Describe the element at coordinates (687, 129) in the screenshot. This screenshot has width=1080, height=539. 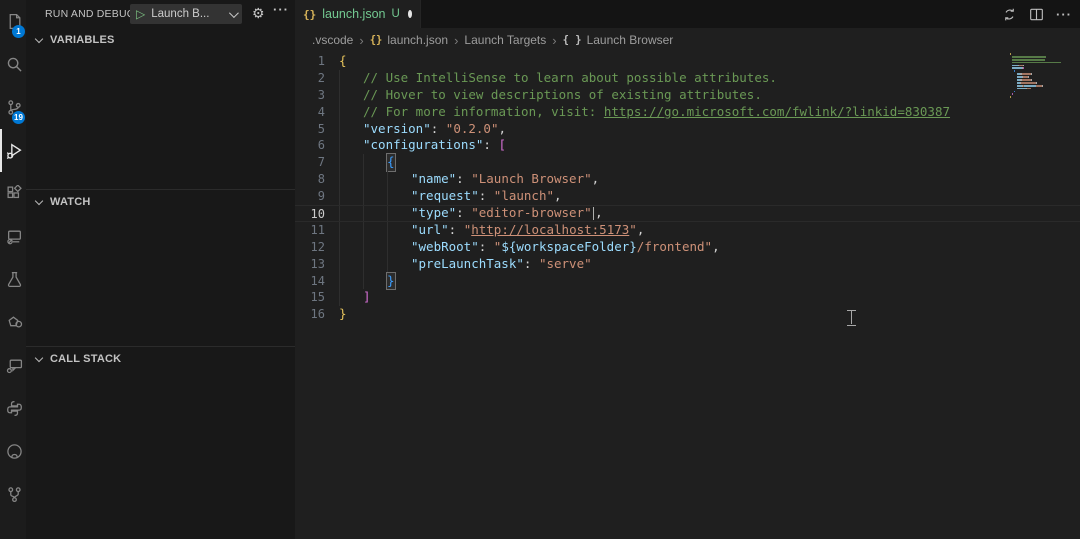
I see `code-line: 5 "version": "0.2.0",` at that location.